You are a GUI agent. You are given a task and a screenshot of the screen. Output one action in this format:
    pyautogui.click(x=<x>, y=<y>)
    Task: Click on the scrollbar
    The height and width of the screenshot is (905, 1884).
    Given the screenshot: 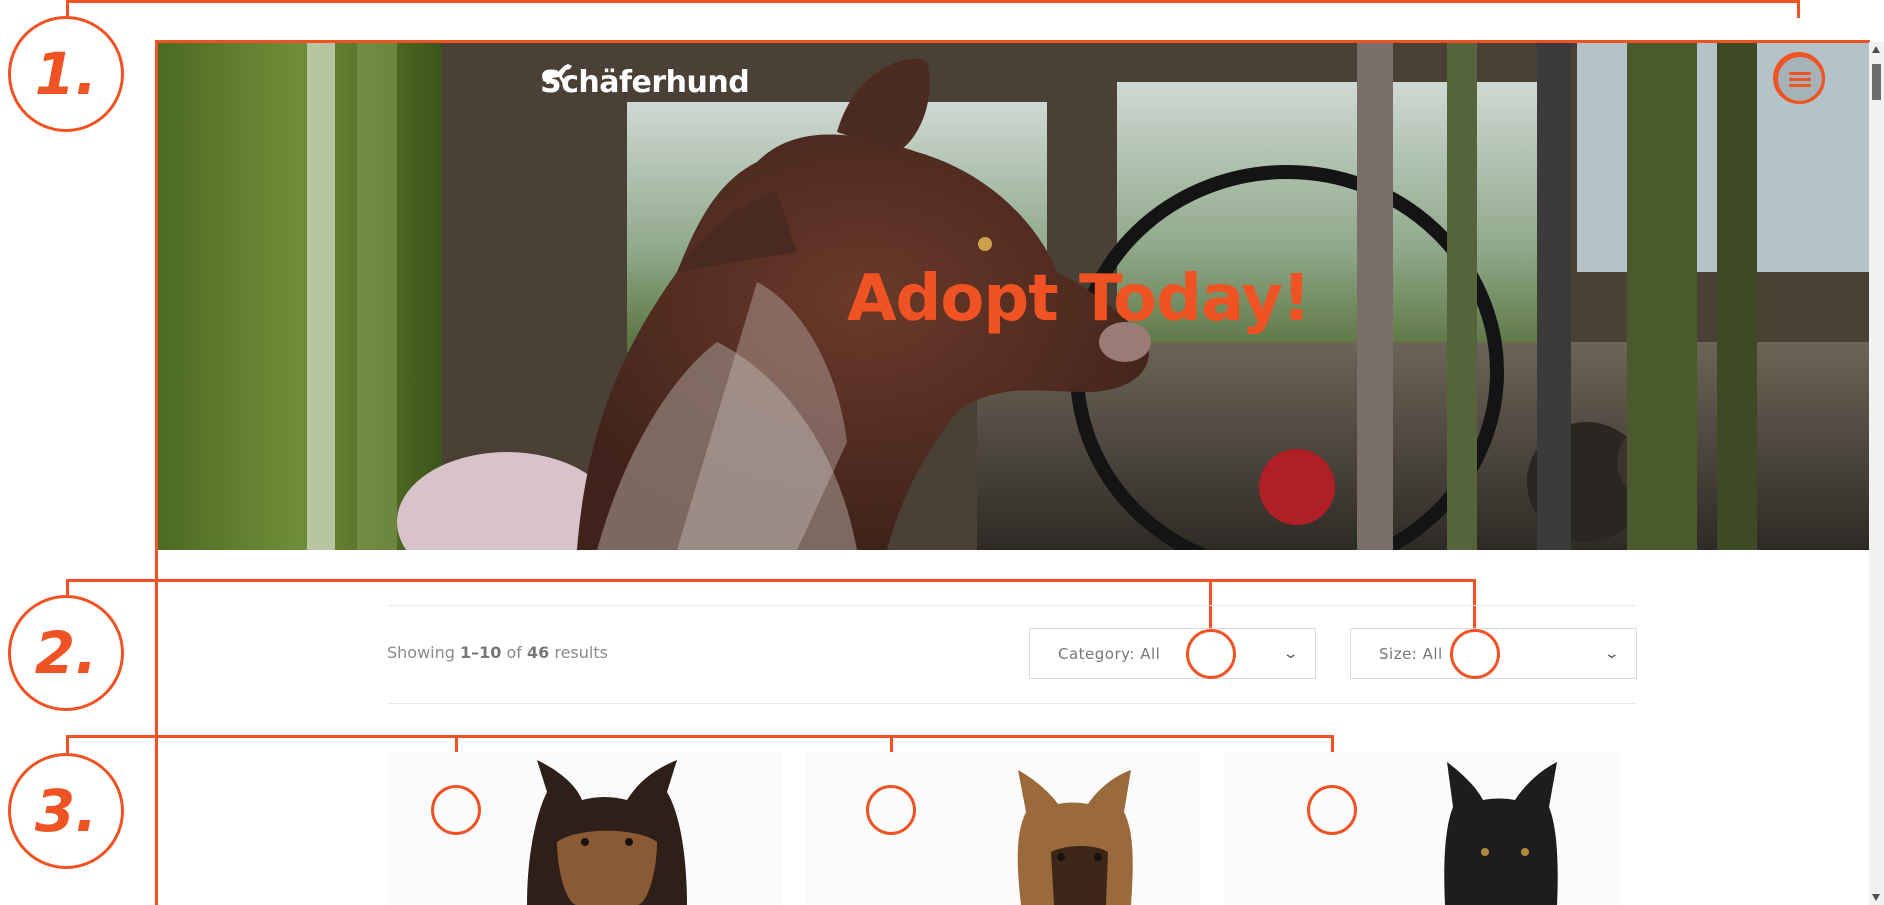 What is the action you would take?
    pyautogui.click(x=1876, y=473)
    